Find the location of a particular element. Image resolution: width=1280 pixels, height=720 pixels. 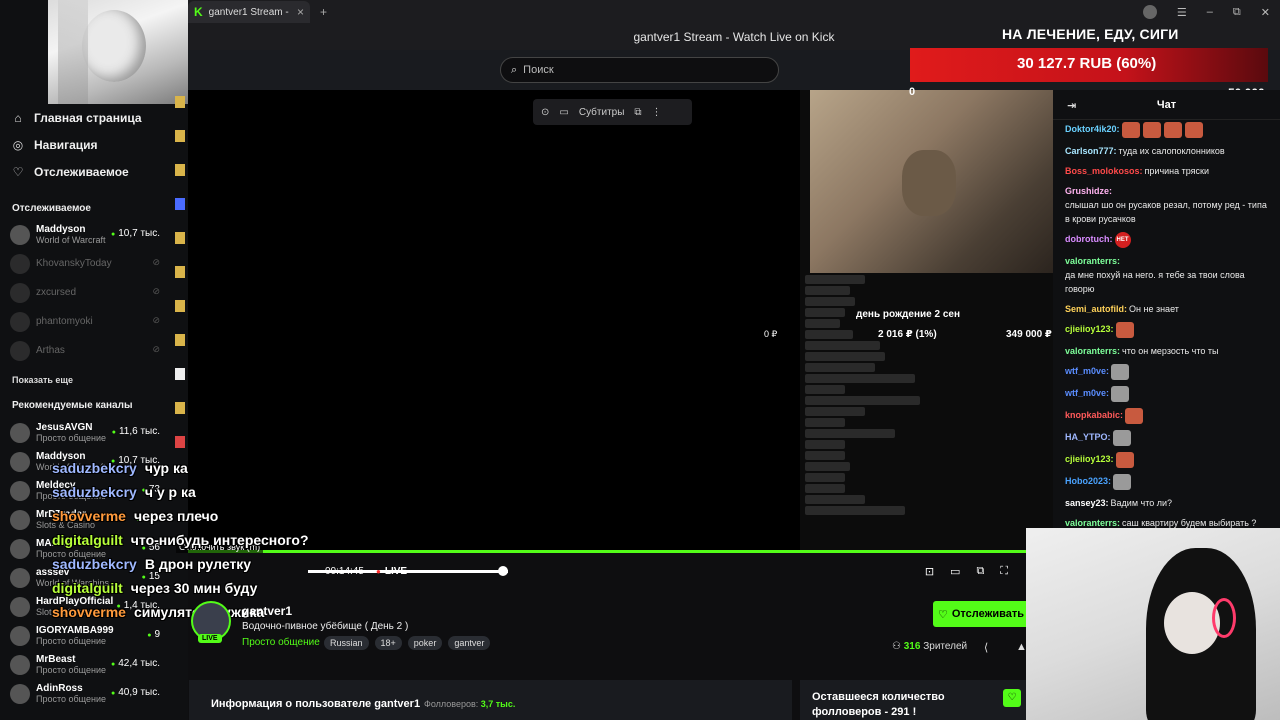

following-channel: KhovanskyToday ⊘ is located at coordinates (85, 263).